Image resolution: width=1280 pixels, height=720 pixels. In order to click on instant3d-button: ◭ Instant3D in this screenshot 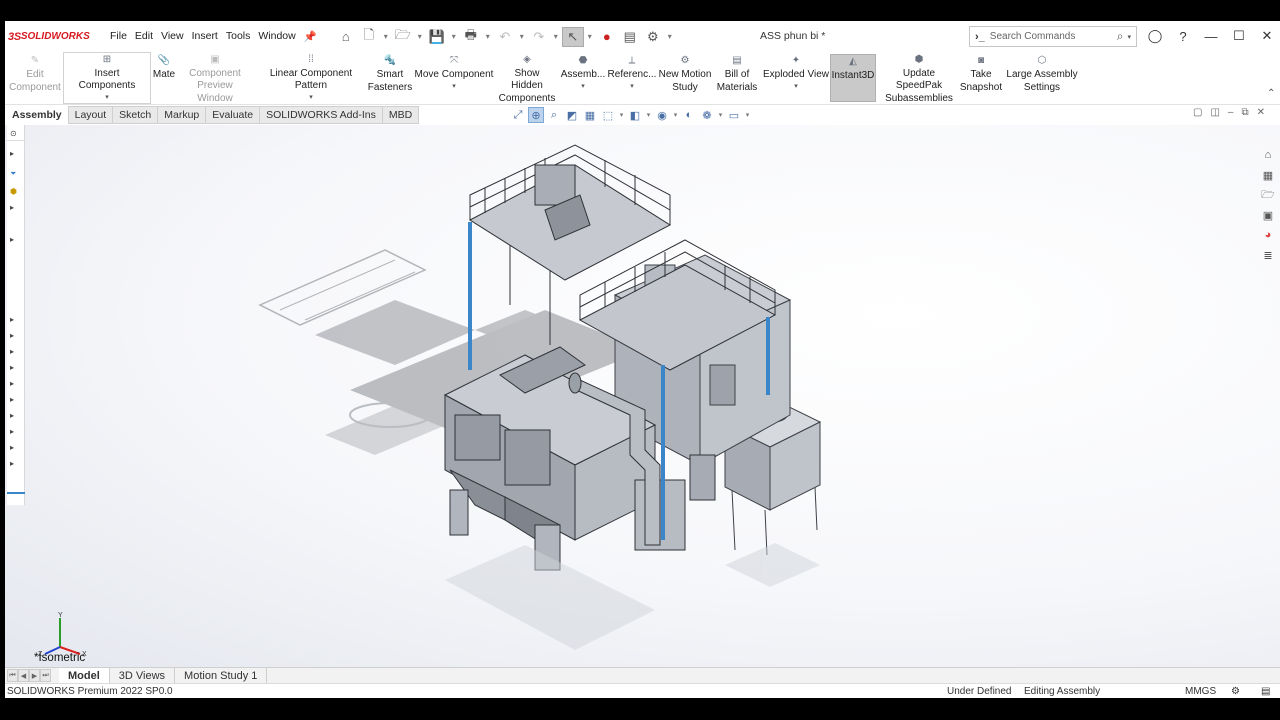, I will do `click(853, 78)`.